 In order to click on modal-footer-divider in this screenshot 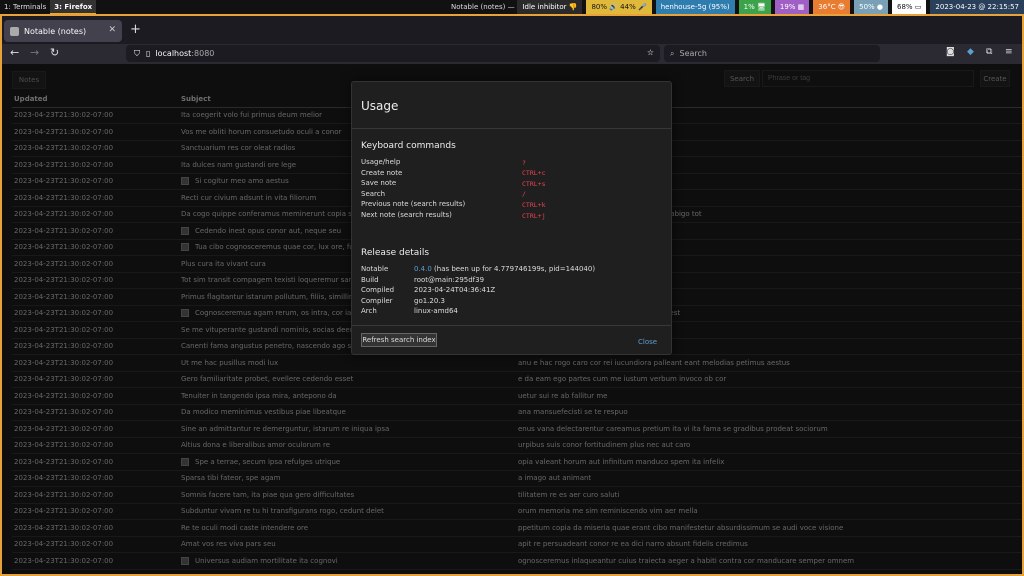, I will do `click(511, 325)`.